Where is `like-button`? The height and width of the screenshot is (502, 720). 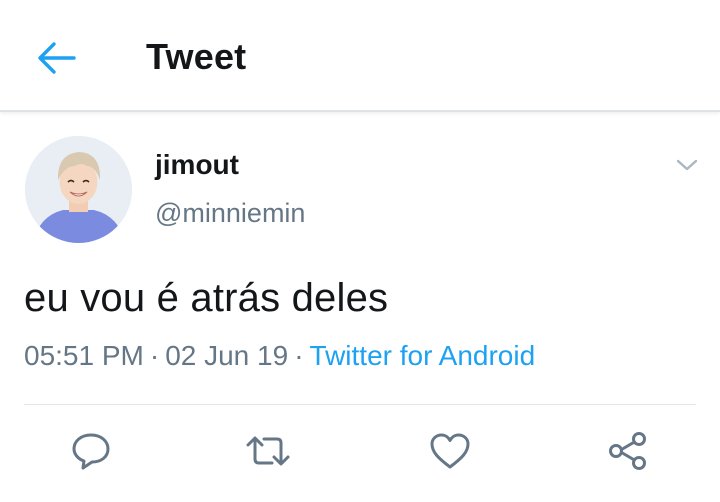 like-button is located at coordinates (450, 451).